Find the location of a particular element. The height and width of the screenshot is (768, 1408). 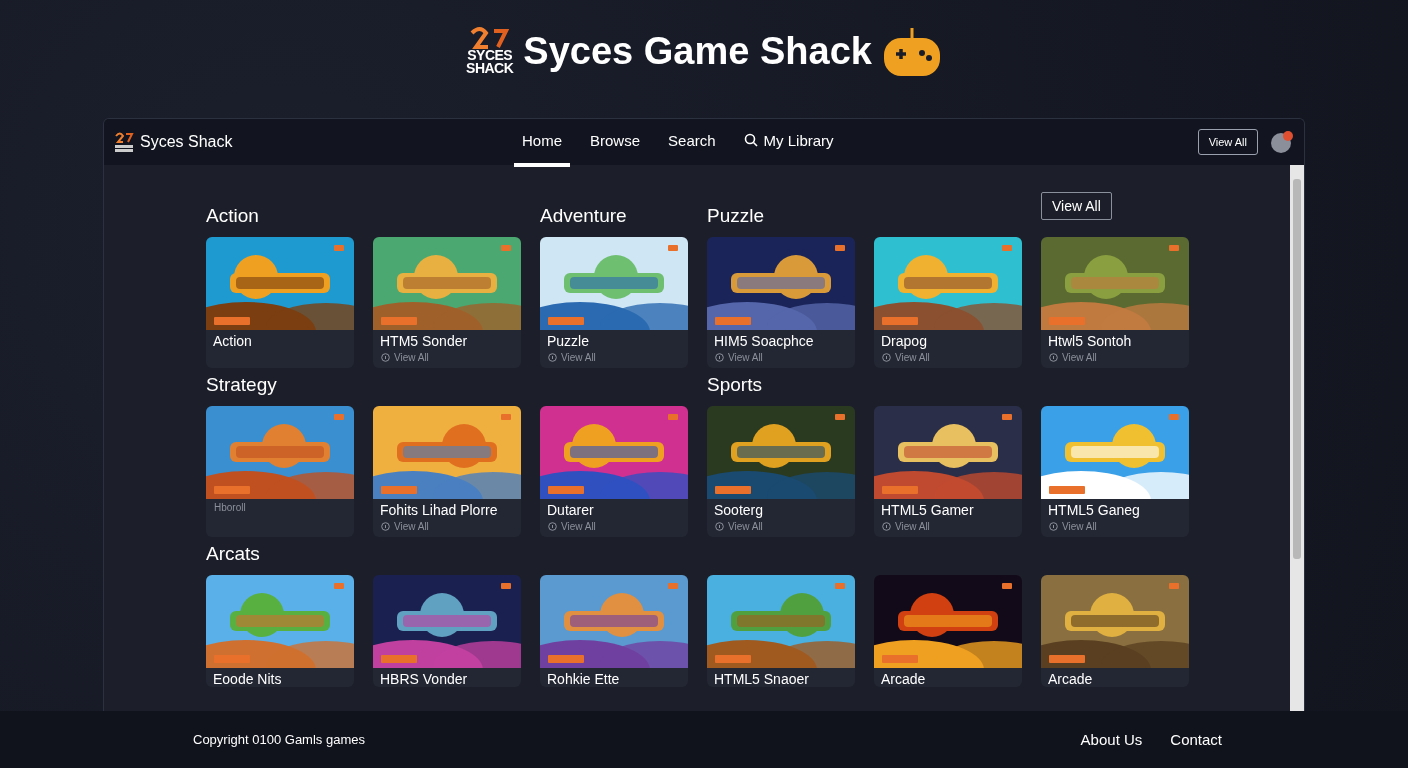

nav-tab: Browse is located at coordinates (615, 143).